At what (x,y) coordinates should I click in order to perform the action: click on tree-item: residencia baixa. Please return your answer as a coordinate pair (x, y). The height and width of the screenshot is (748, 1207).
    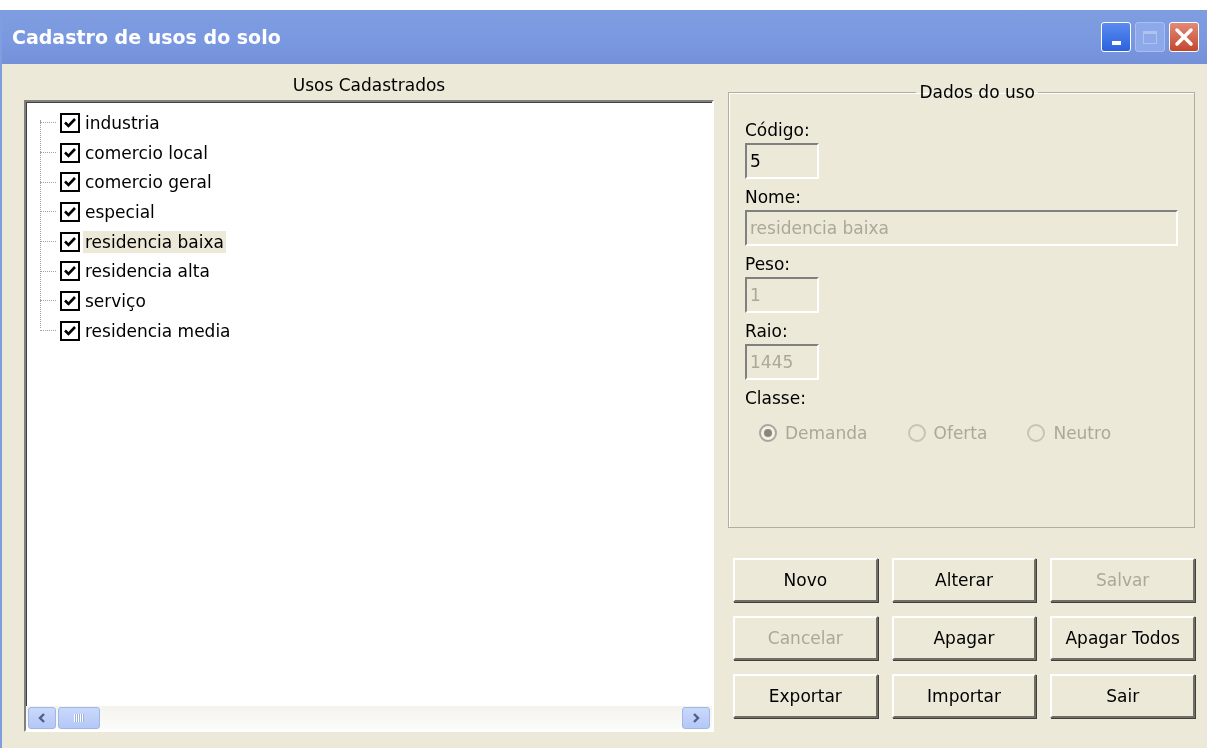
    Looking at the image, I should click on (154, 241).